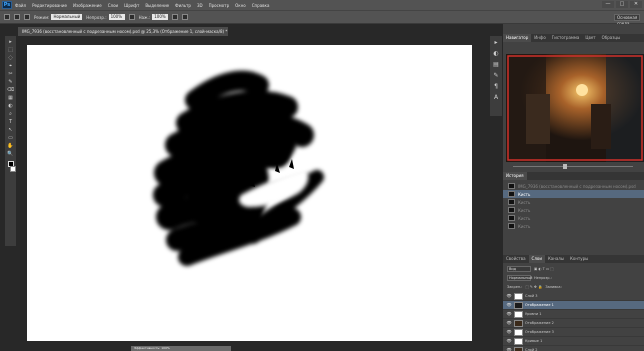 This screenshot has width=644, height=351. I want to click on mode-select: Нормальный, so click(67, 17).